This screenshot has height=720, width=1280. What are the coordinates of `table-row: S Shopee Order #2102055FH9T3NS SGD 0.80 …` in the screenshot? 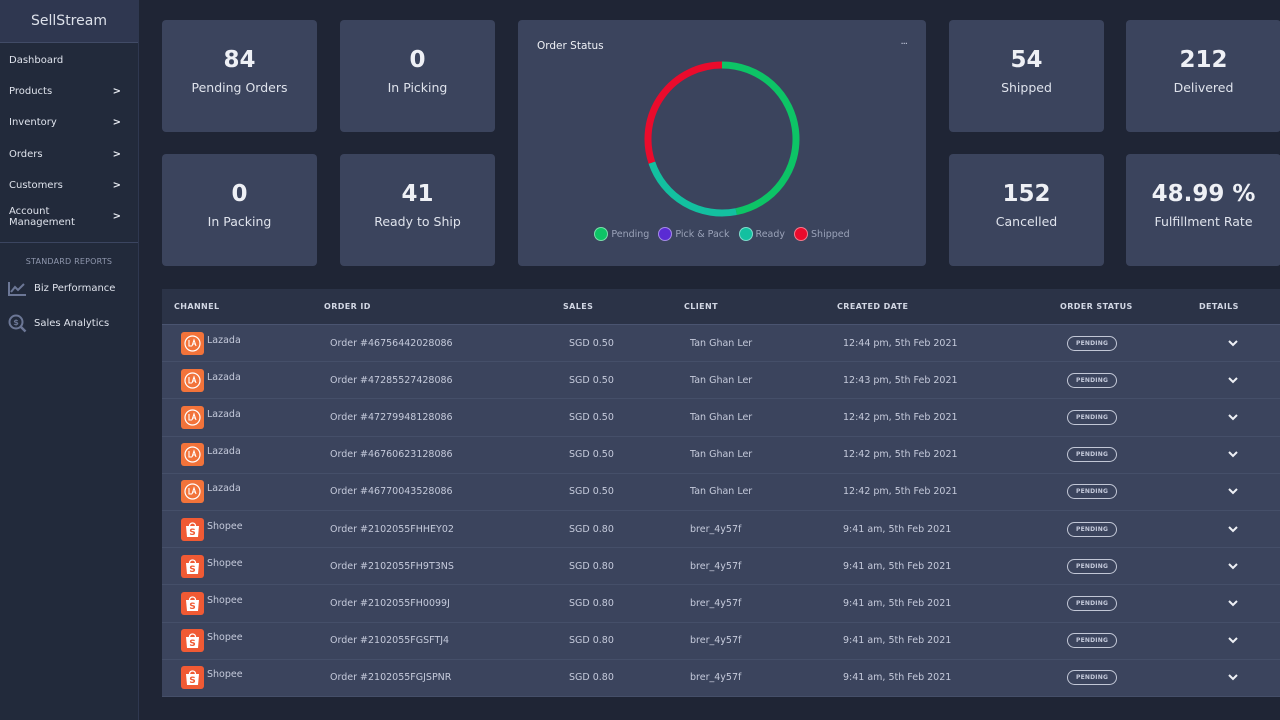 It's located at (721, 567).